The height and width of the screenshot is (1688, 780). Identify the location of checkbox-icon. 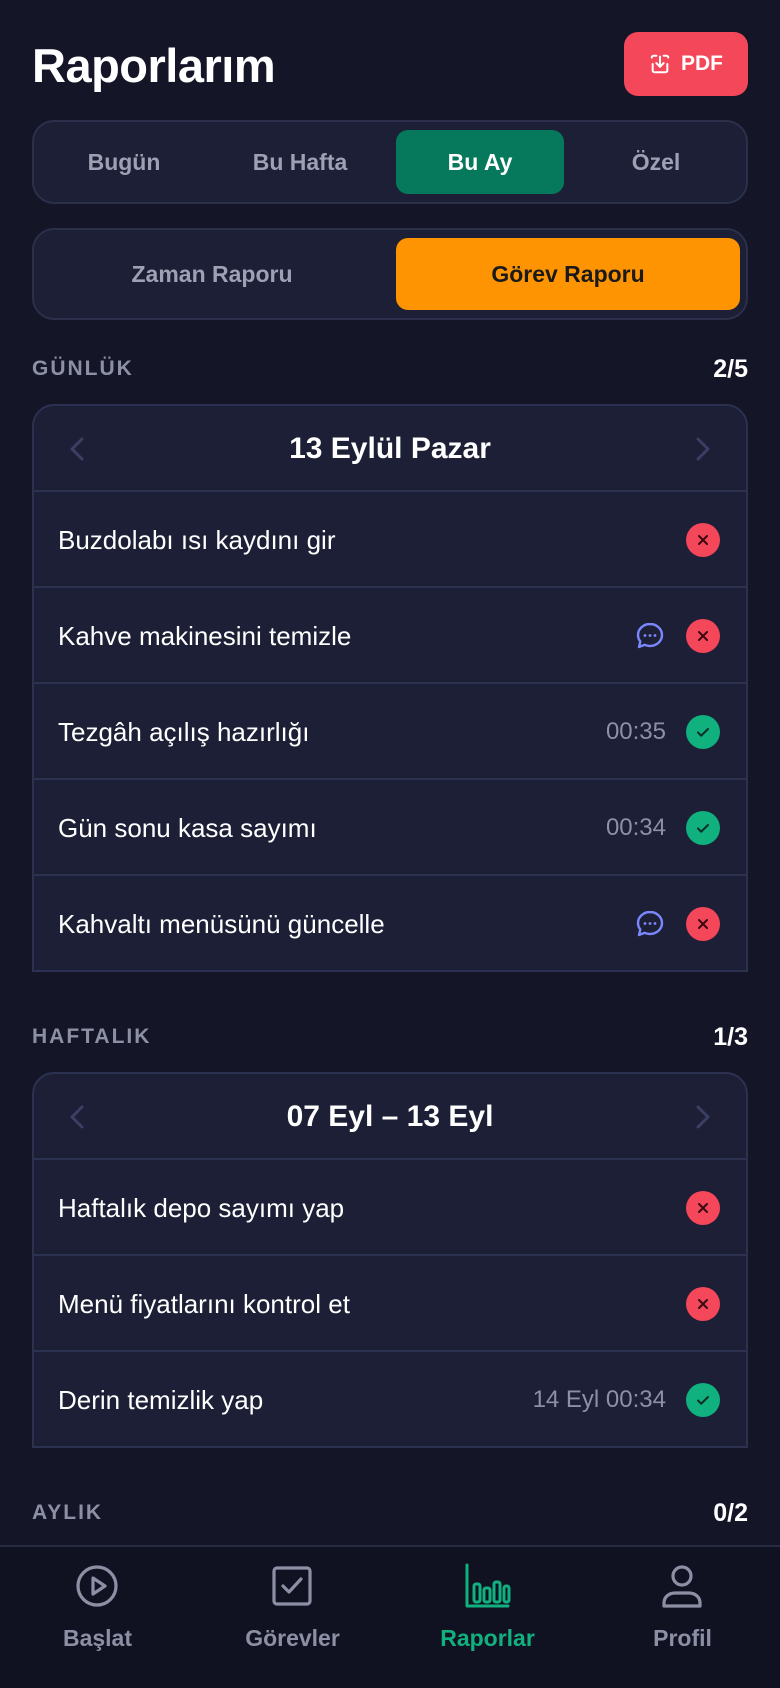
(292, 1586).